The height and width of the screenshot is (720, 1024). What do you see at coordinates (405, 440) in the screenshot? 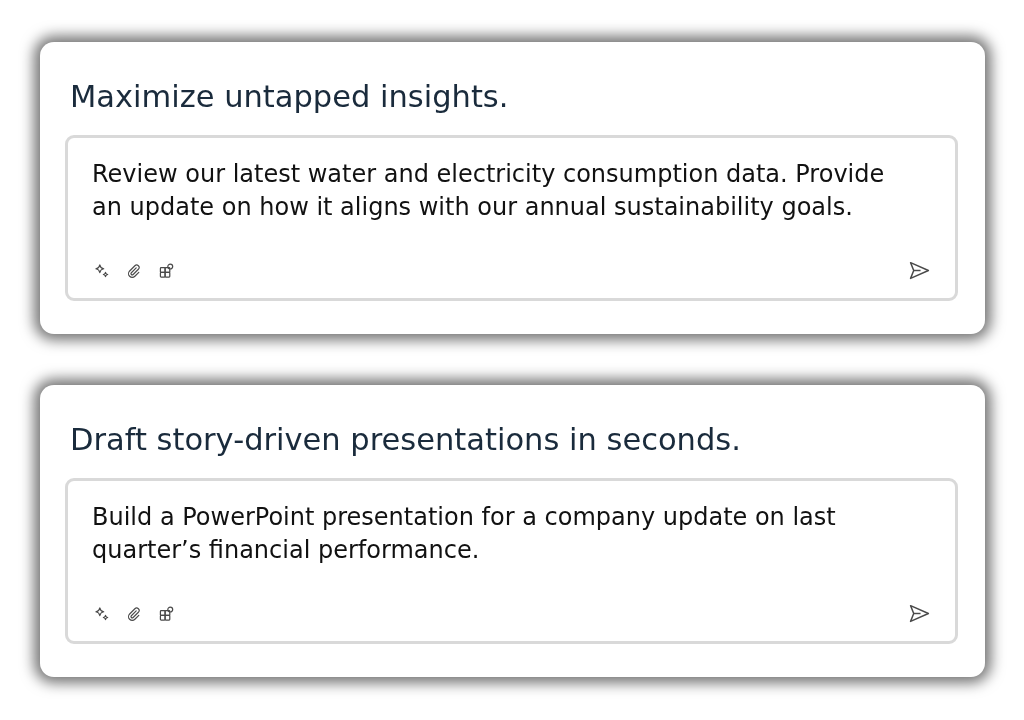
I see `card-heading: Draft story-driven presentations in seconds.` at bounding box center [405, 440].